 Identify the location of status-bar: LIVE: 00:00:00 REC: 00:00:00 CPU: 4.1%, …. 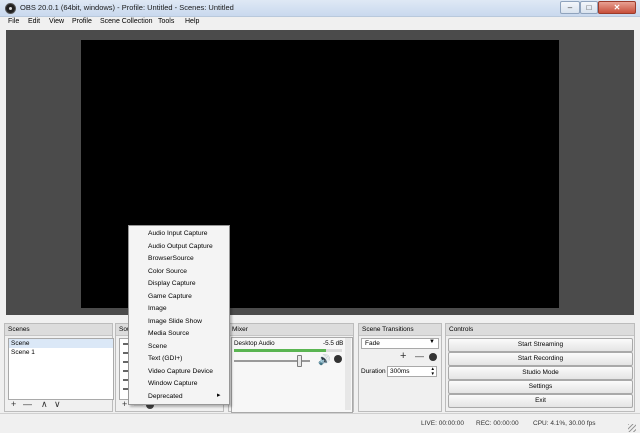
(320, 423).